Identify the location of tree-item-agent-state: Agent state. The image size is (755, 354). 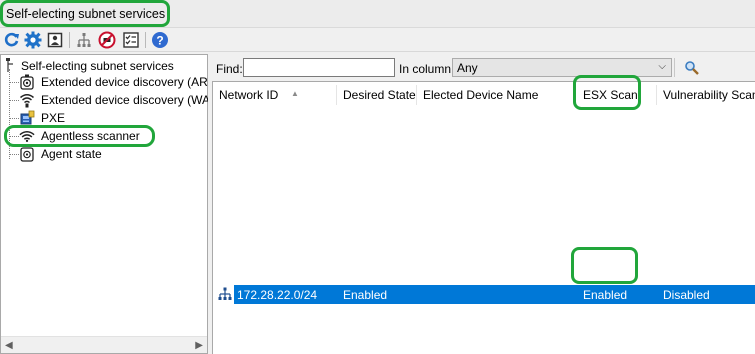
(60, 154).